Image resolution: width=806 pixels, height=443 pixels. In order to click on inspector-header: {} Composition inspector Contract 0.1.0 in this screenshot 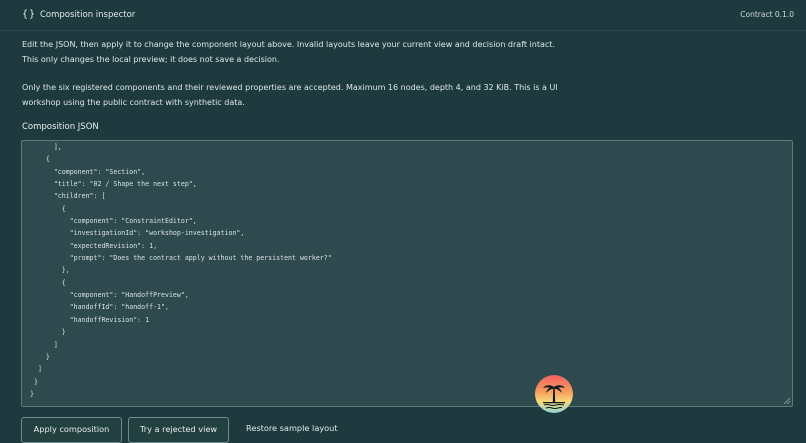, I will do `click(403, 16)`.